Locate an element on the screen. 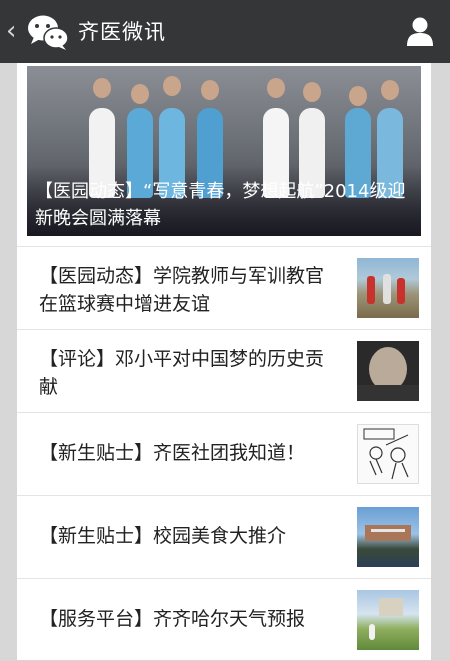  article-title: 【新生贴士】齐医社团我知道！ is located at coordinates (172, 453).